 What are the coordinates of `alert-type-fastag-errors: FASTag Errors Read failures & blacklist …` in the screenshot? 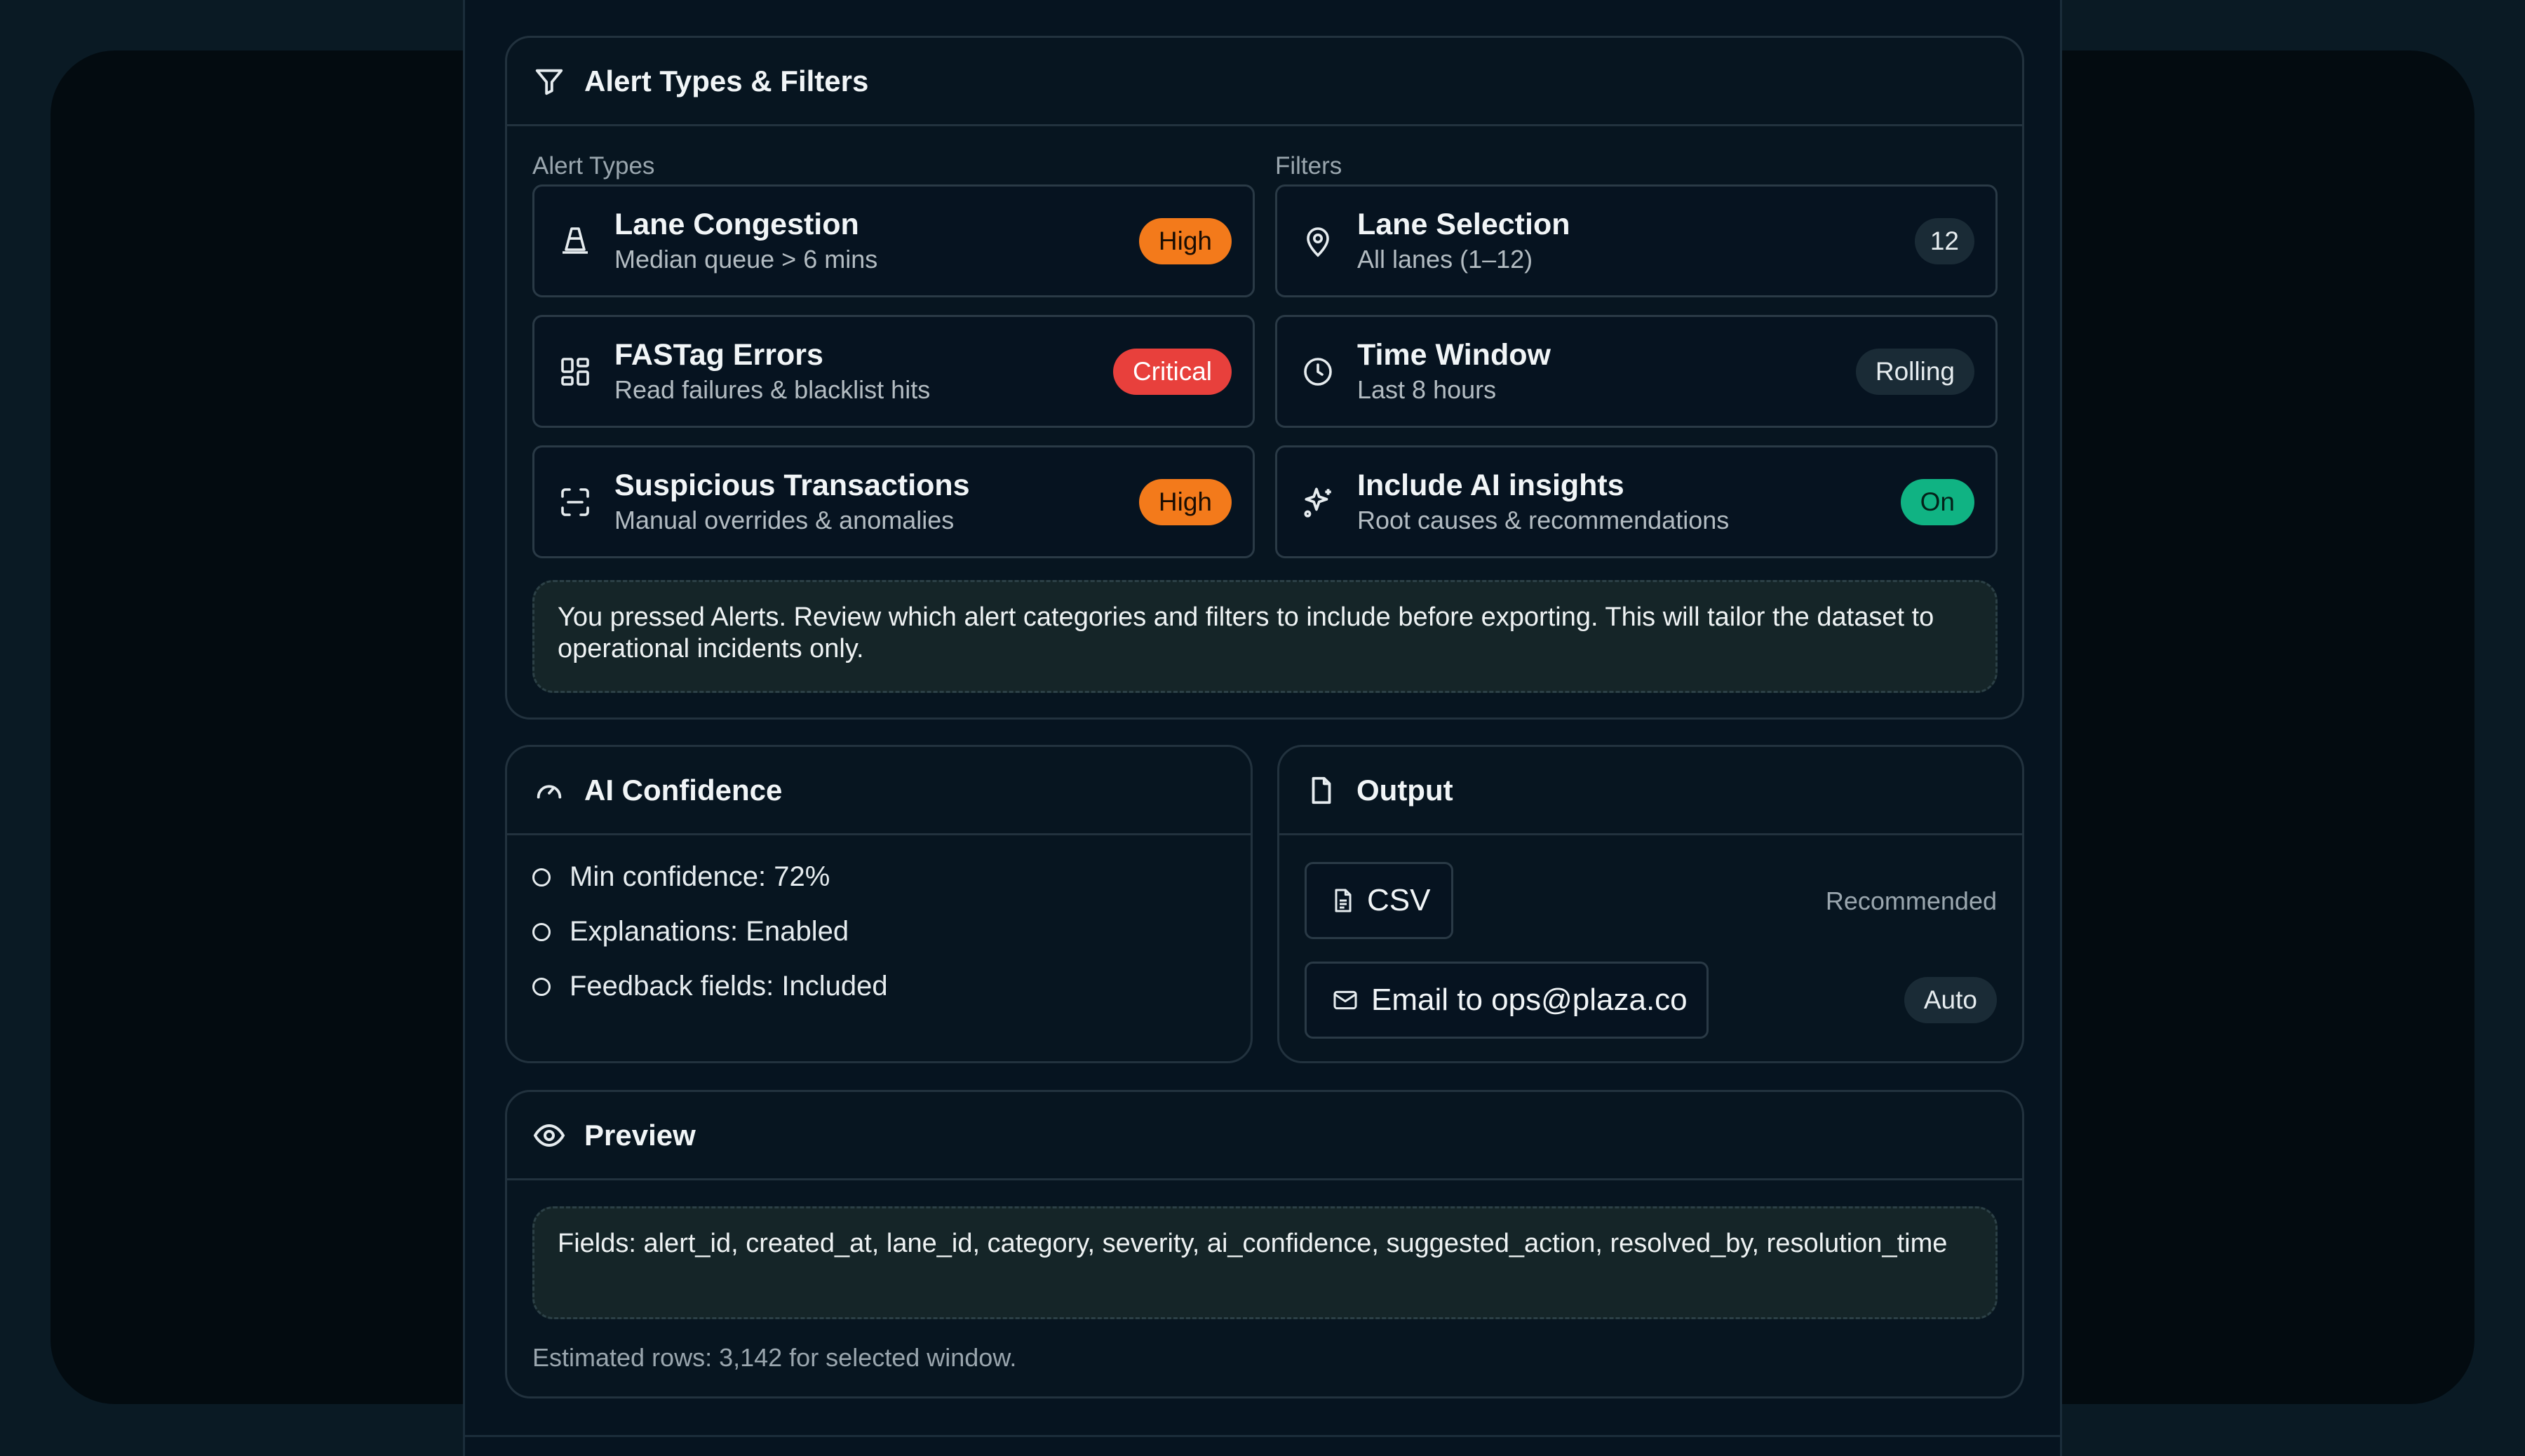 It's located at (893, 371).